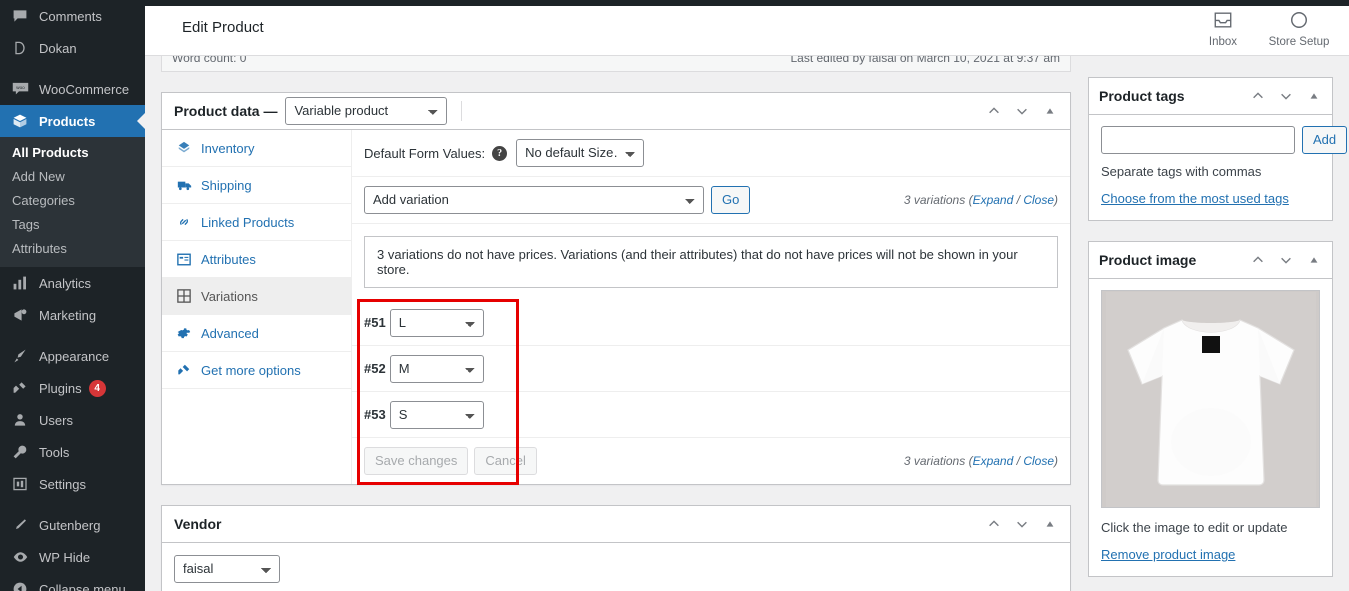 Image resolution: width=1349 pixels, height=591 pixels. Describe the element at coordinates (256, 222) in the screenshot. I see `tab-linked-products: Linked Products` at that location.